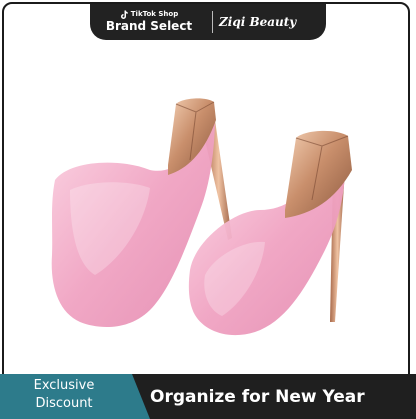 The width and height of the screenshot is (416, 419). I want to click on banner-divider, so click(212, 22).